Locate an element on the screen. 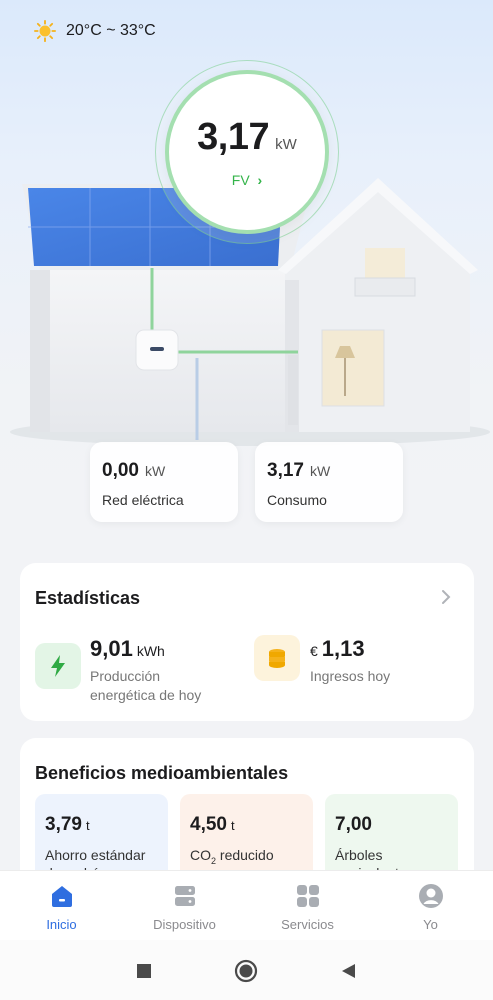  weather-widget: 20°C ~ 33°C is located at coordinates (95, 31).